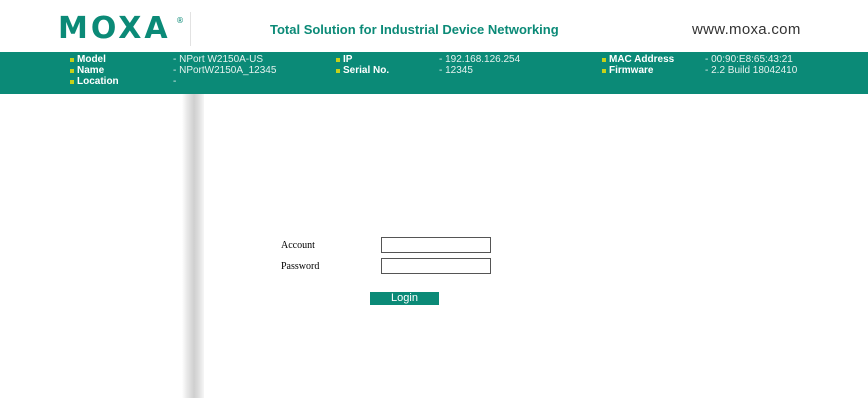 This screenshot has height=398, width=868. Describe the element at coordinates (456, 70) in the screenshot. I see `serial-value: - 12345` at that location.